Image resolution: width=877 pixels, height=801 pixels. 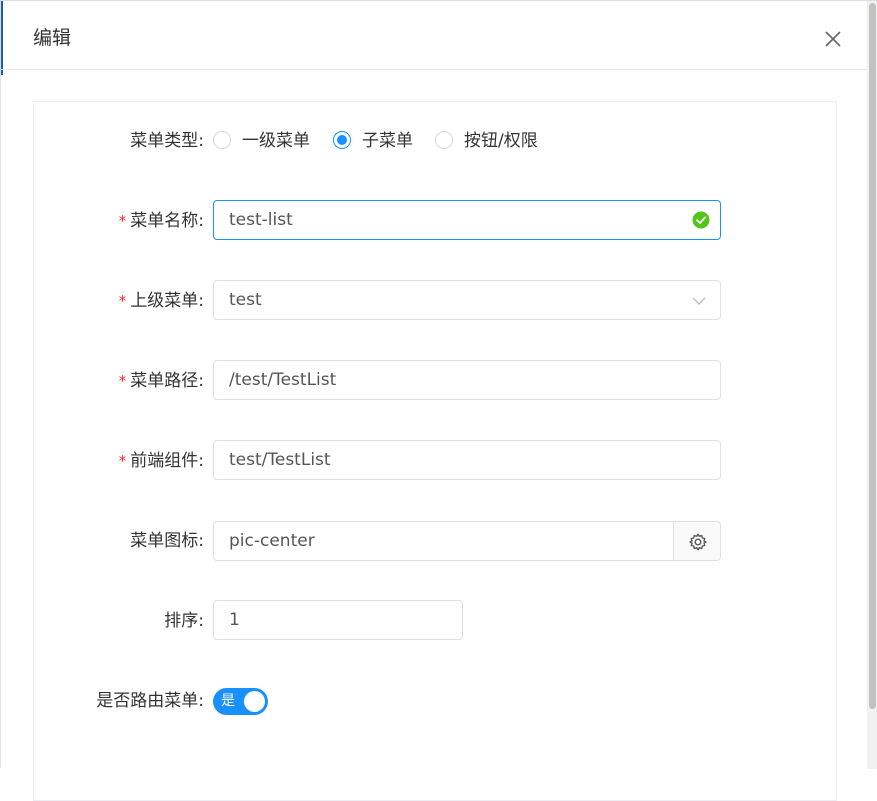 What do you see at coordinates (261, 220) in the screenshot?
I see `menu-name-value: test-list` at bounding box center [261, 220].